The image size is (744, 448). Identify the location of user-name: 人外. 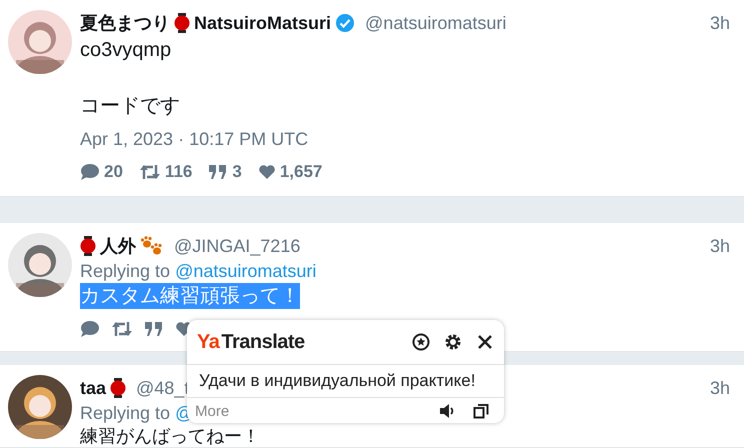
(118, 246).